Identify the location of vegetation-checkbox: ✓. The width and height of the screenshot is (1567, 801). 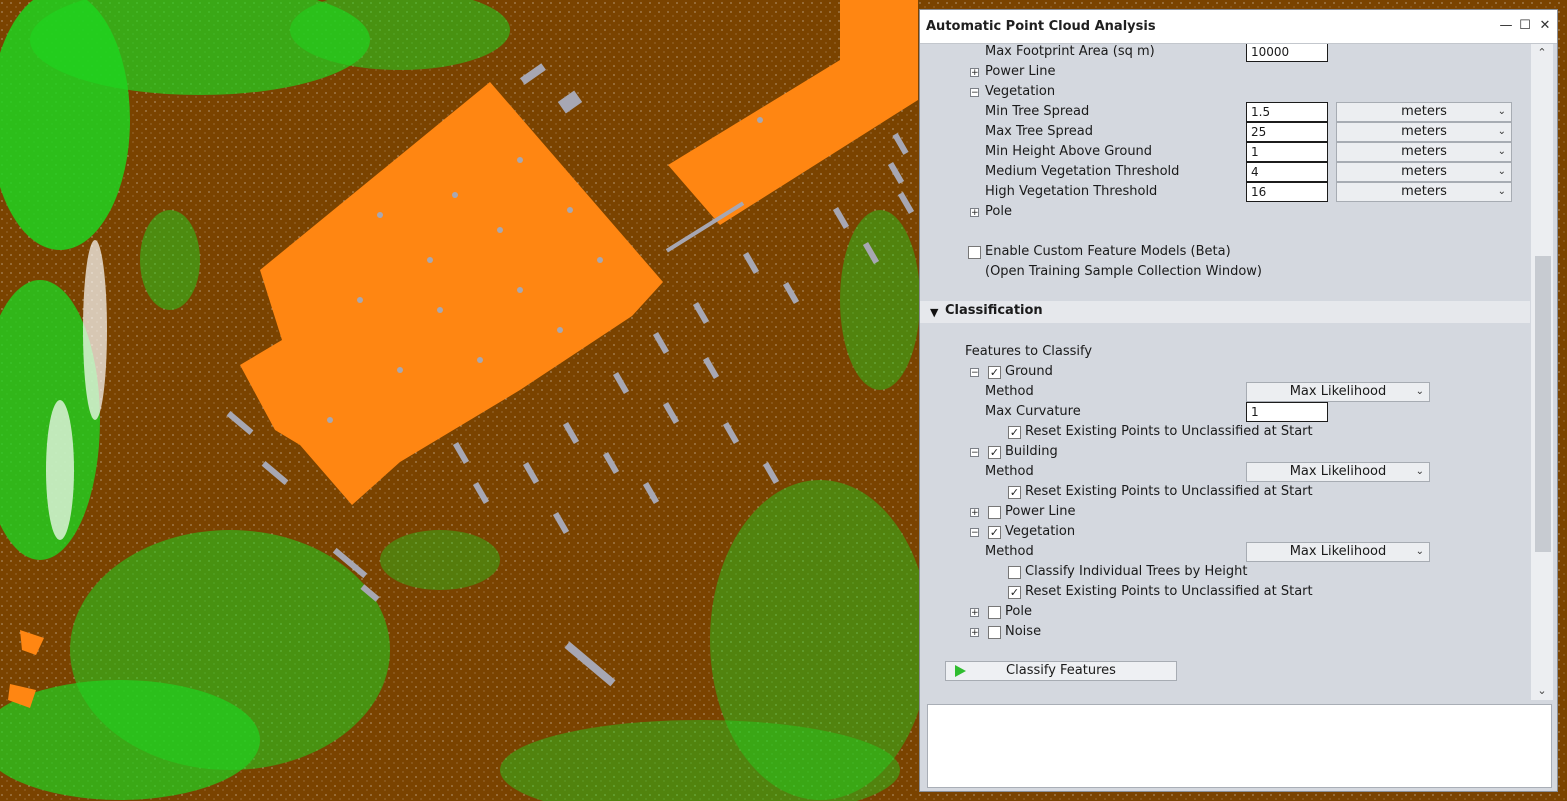
(994, 532).